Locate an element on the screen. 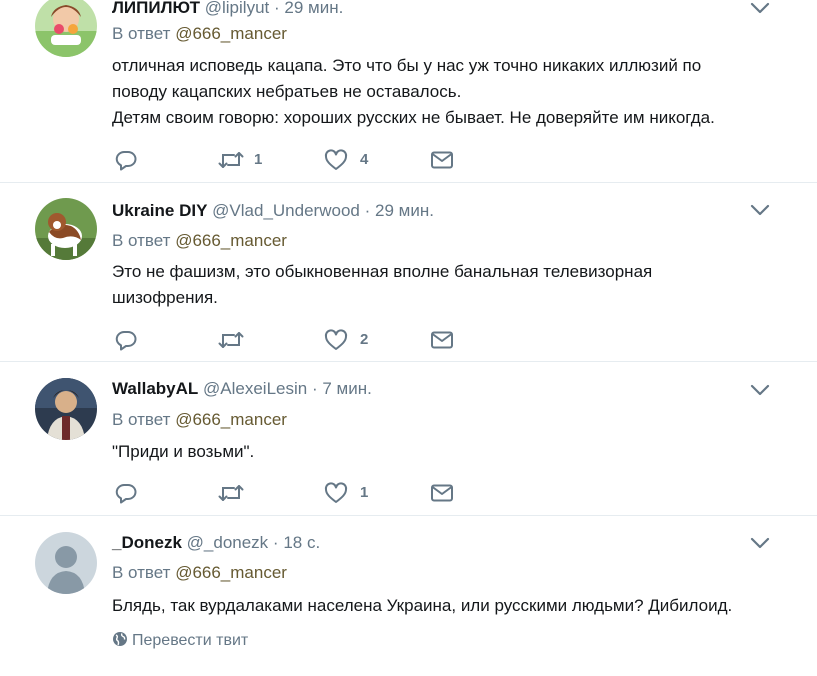 The width and height of the screenshot is (817, 676). author-handle: @_donezk is located at coordinates (228, 542).